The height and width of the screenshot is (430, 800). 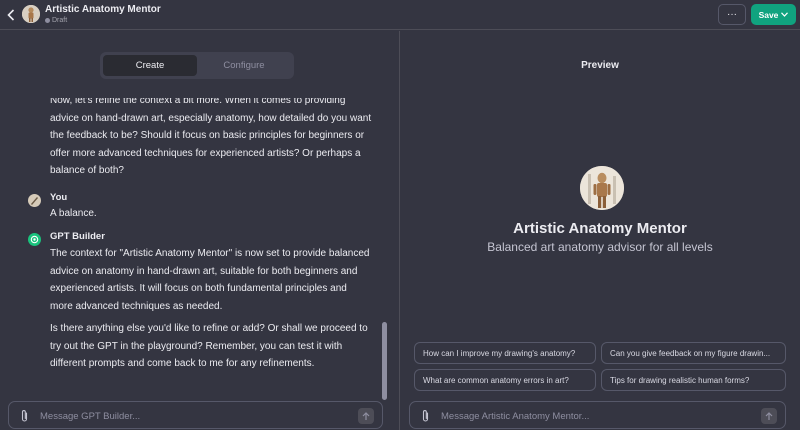 I want to click on preview-heading: Preview, so click(x=600, y=65).